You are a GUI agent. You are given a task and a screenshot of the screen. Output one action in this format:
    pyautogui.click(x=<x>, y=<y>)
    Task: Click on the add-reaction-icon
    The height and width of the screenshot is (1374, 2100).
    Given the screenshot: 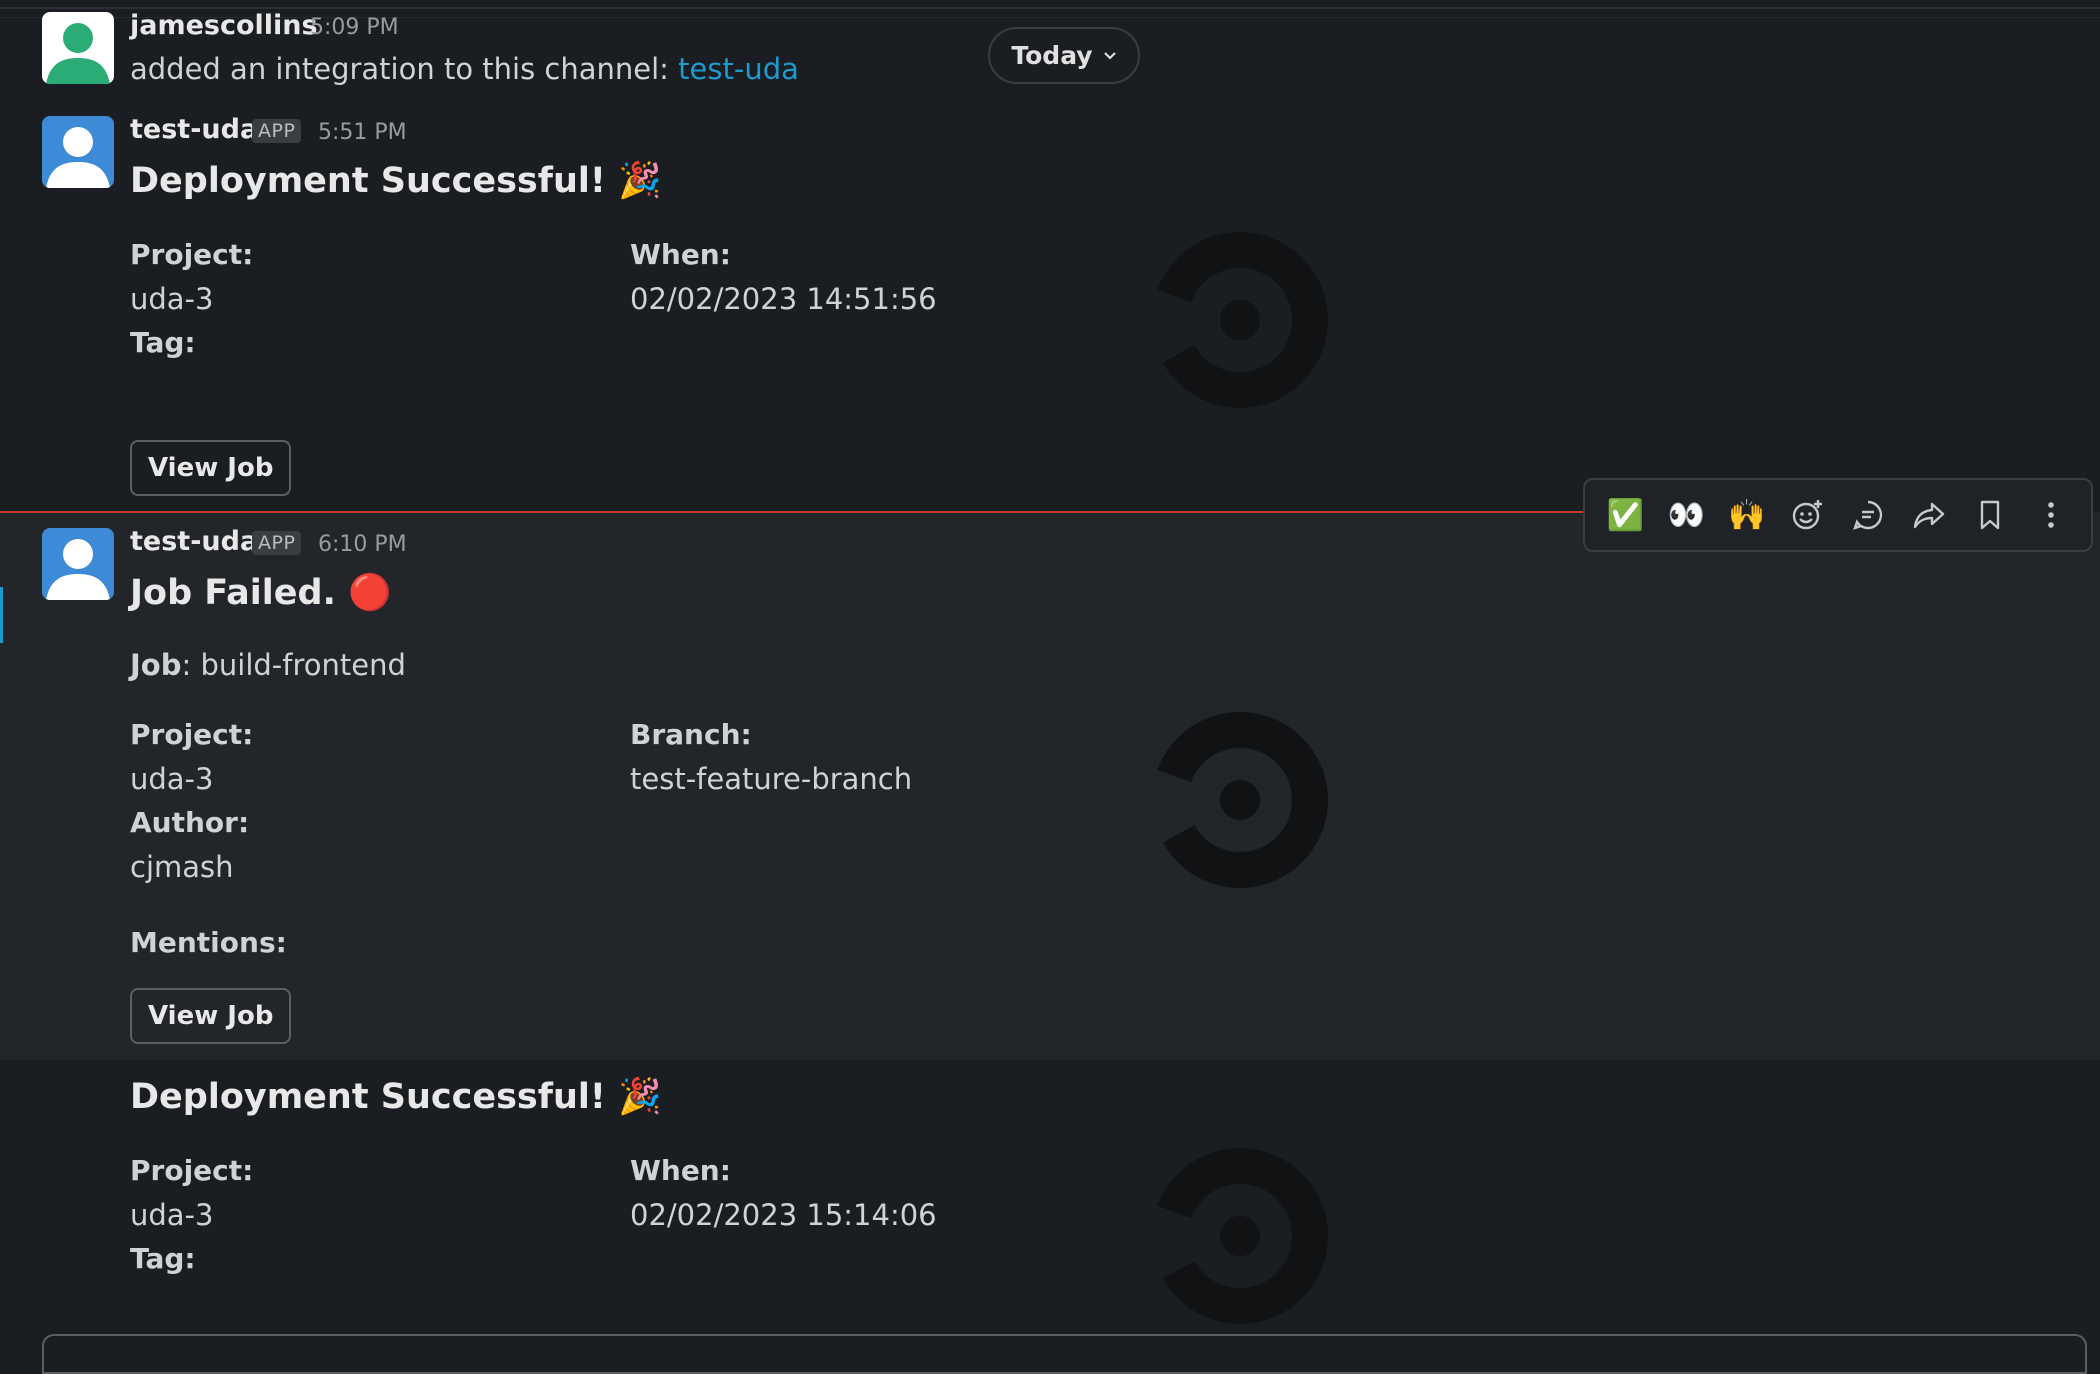 What is the action you would take?
    pyautogui.click(x=1807, y=515)
    